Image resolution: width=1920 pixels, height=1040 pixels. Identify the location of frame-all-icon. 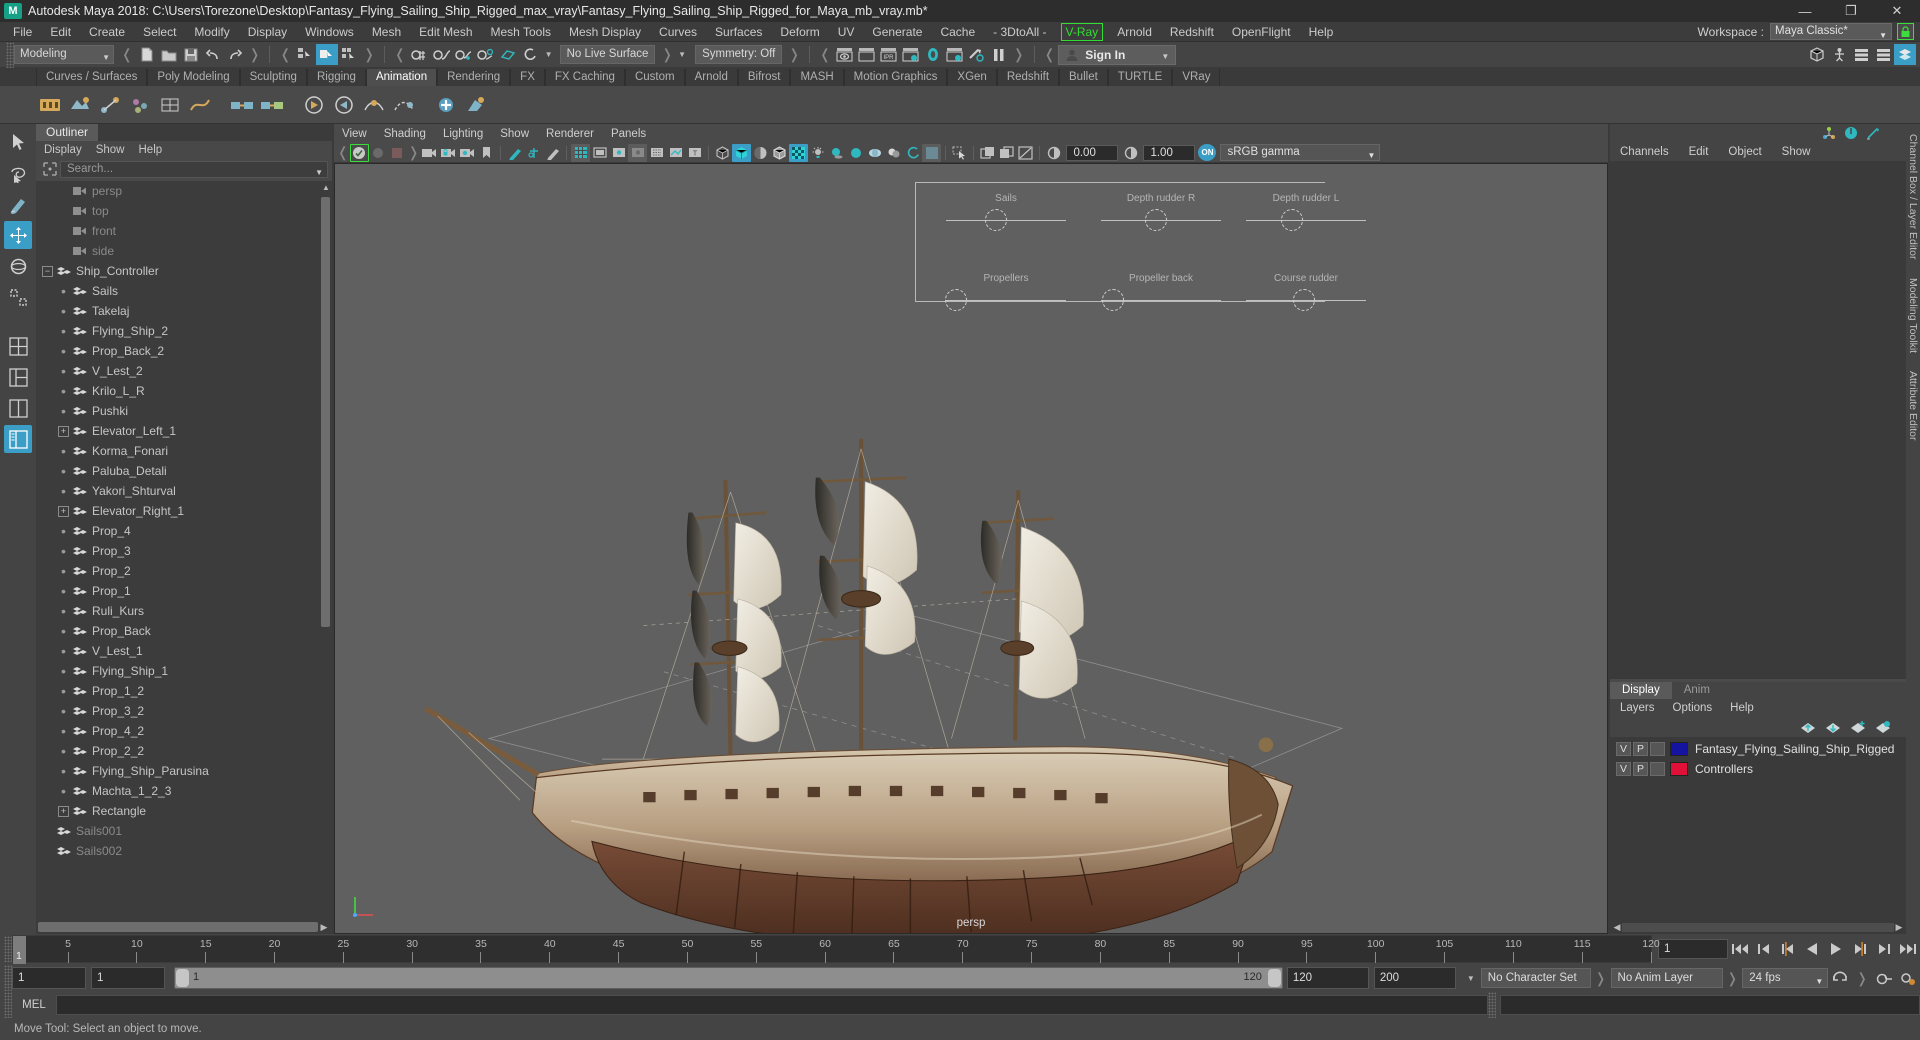
(1025, 153).